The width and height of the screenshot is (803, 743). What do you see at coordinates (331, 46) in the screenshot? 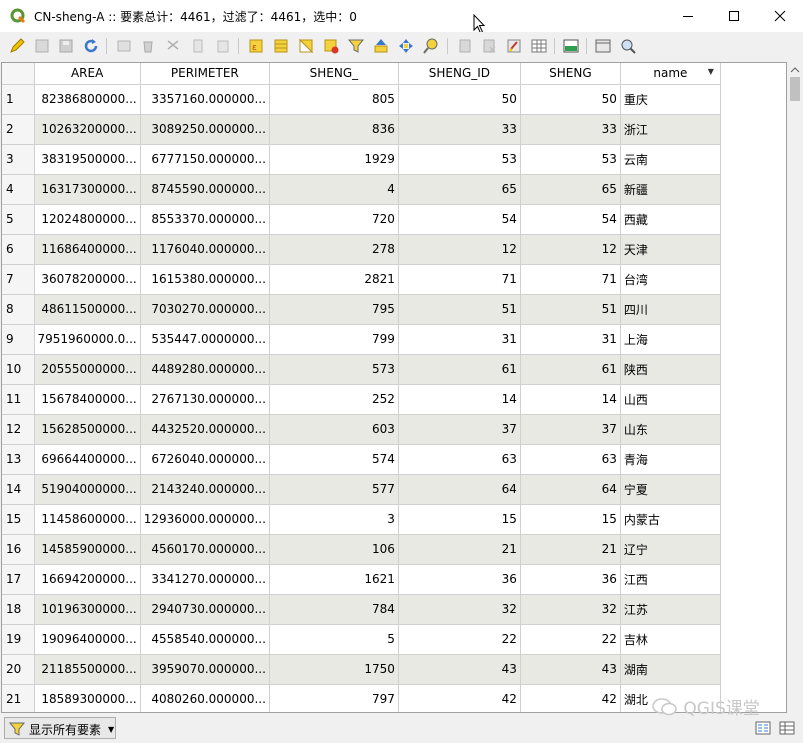
I see `deselect-all-icon` at bounding box center [331, 46].